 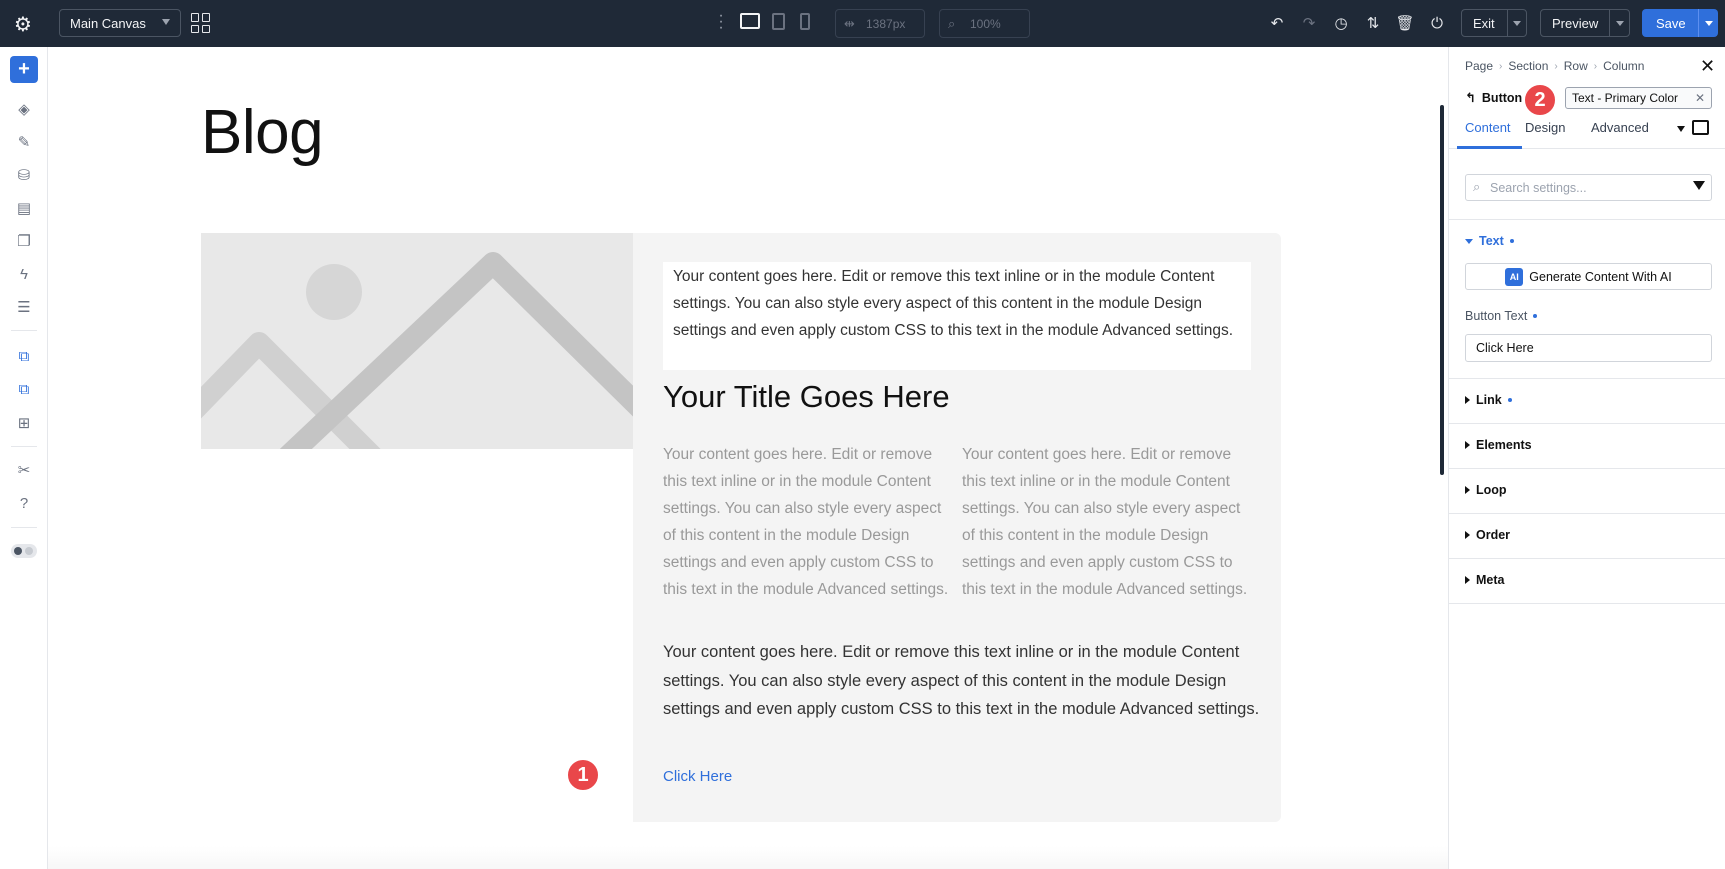 I want to click on button-text-label-text: Button Text, so click(x=1496, y=316).